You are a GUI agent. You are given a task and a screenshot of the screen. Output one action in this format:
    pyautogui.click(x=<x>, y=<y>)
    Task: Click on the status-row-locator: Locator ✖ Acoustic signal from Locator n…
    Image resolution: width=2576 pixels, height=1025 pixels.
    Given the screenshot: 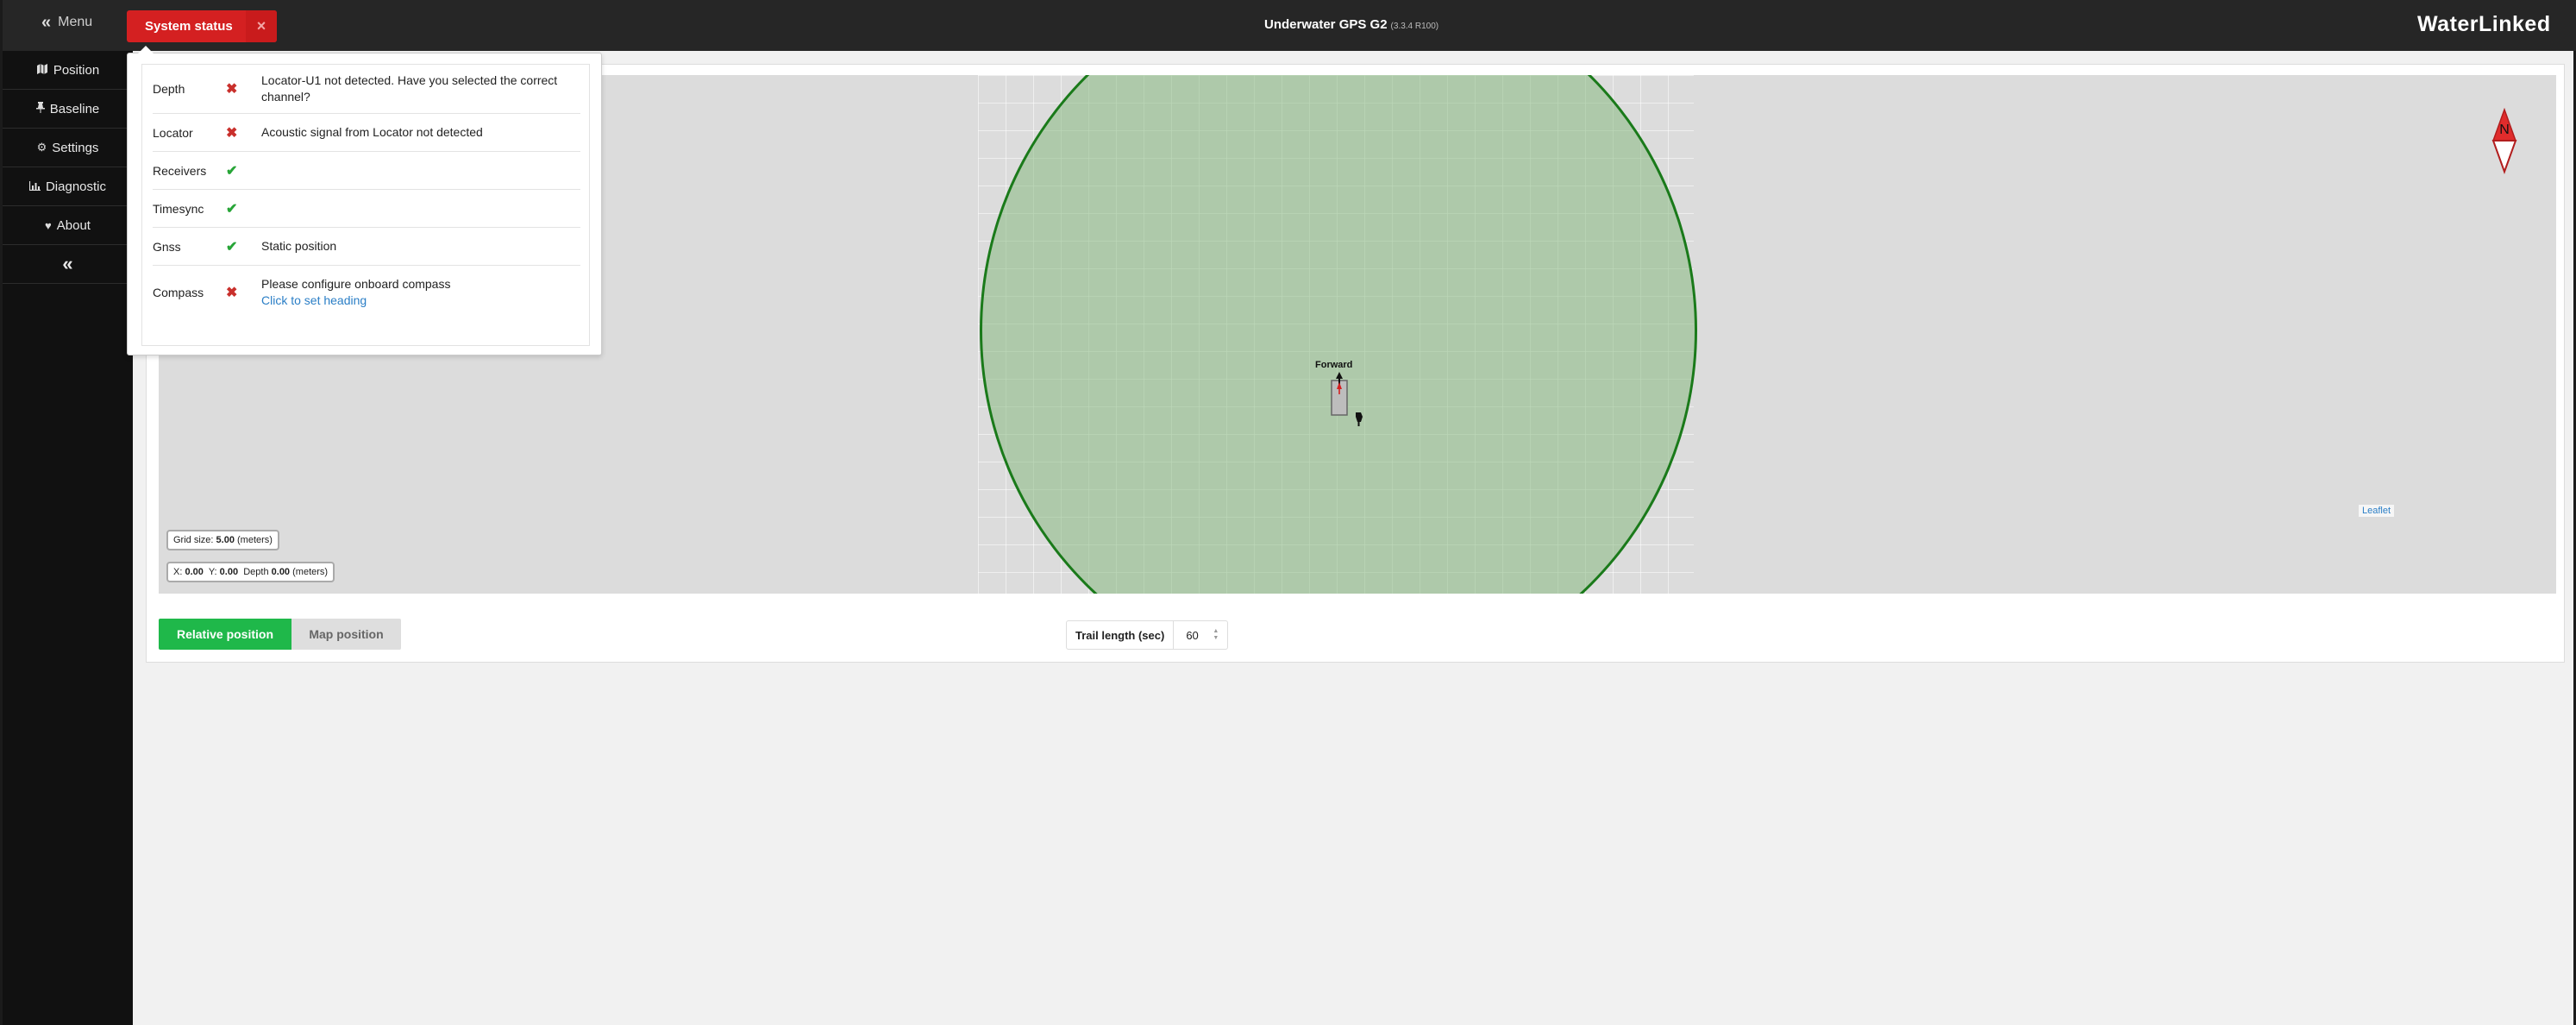 What is the action you would take?
    pyautogui.click(x=366, y=133)
    